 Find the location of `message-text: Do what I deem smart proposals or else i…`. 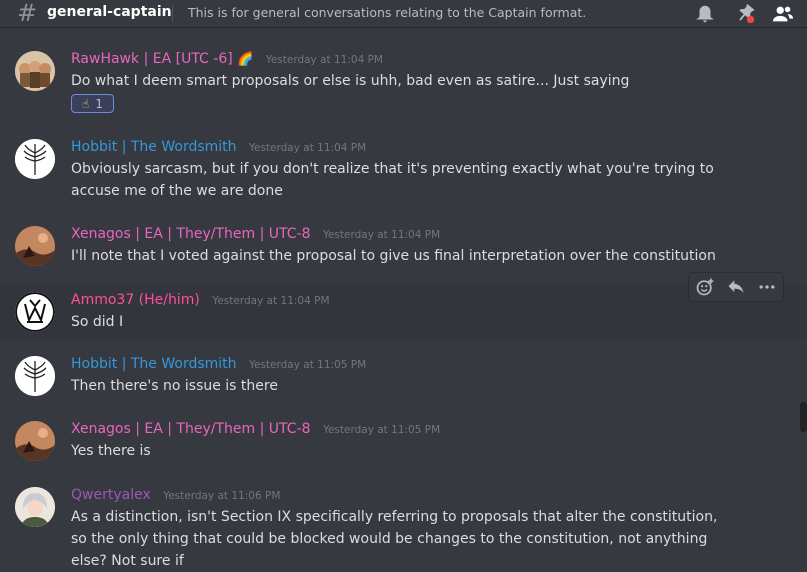

message-text: Do what I deem smart proposals or else i… is located at coordinates (350, 81).